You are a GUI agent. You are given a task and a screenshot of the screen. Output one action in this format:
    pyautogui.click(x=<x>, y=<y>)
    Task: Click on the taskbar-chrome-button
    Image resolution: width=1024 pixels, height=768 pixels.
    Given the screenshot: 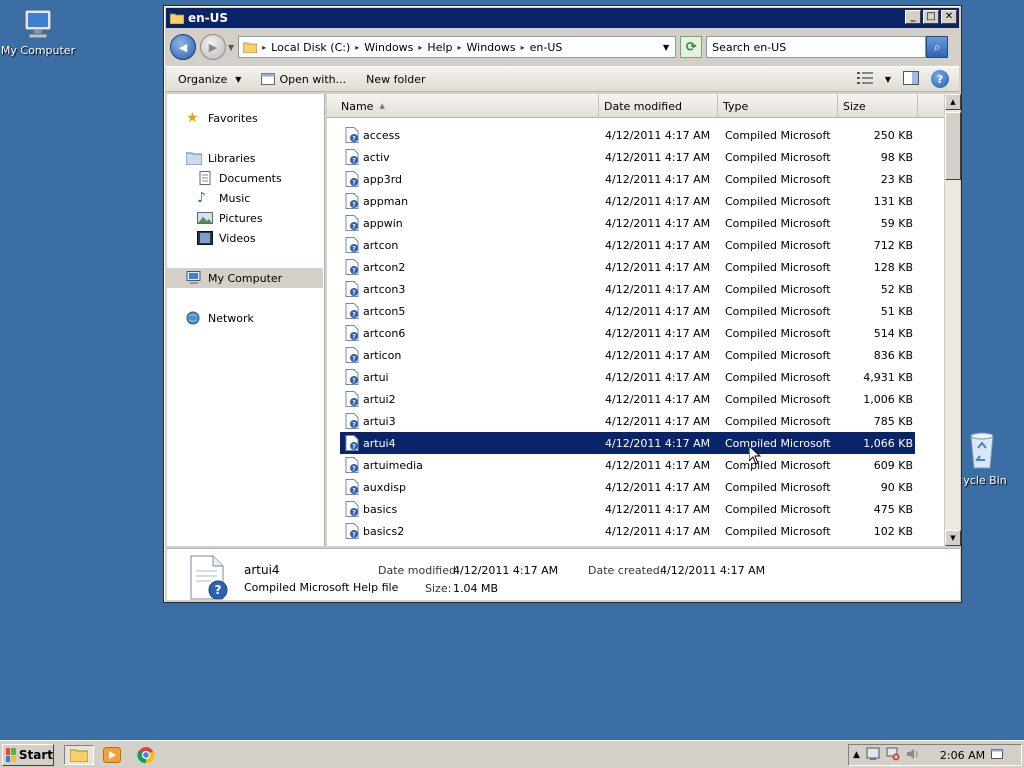 What is the action you would take?
    pyautogui.click(x=146, y=755)
    